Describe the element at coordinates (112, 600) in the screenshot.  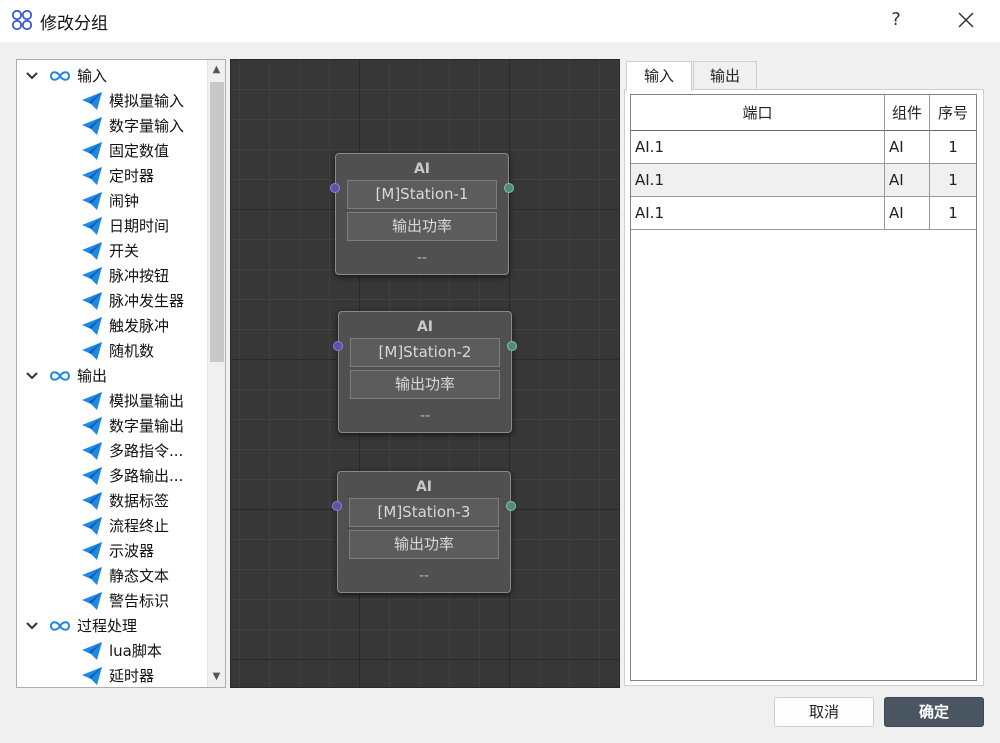
I see `tree-item: 警告标识` at that location.